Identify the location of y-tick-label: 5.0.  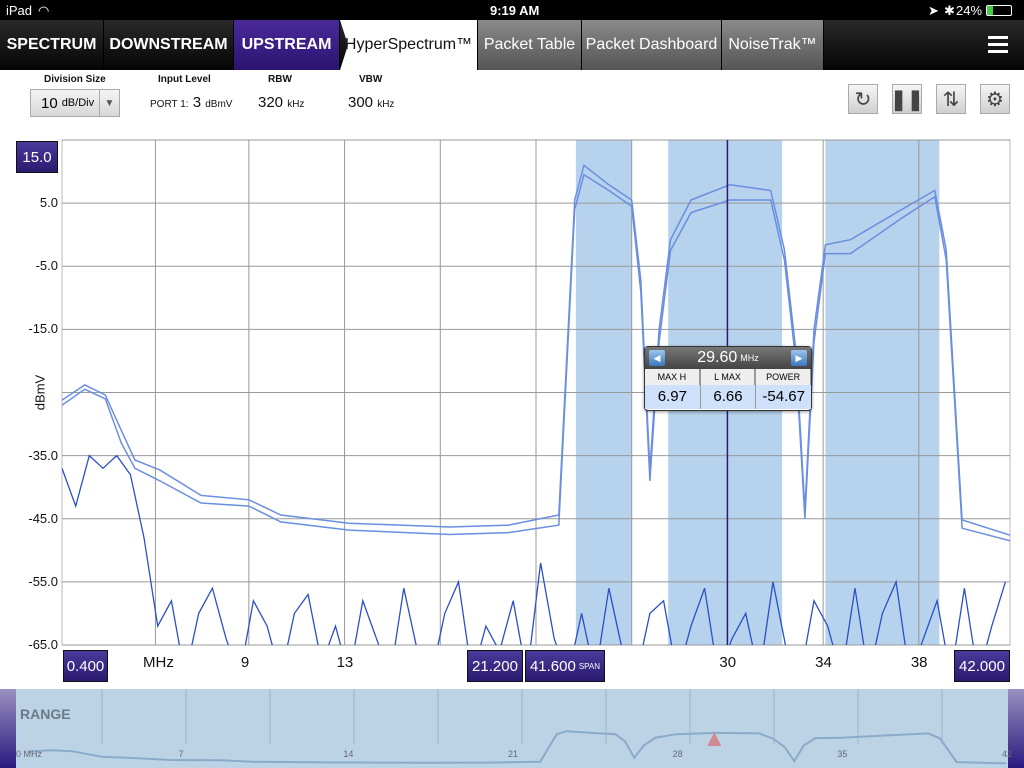
(48, 203).